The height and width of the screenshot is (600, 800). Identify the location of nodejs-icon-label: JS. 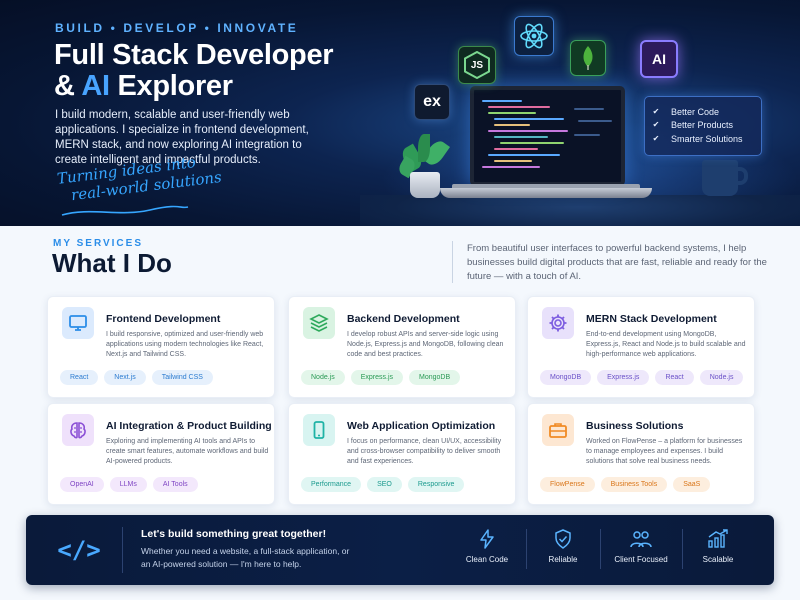
(477, 65).